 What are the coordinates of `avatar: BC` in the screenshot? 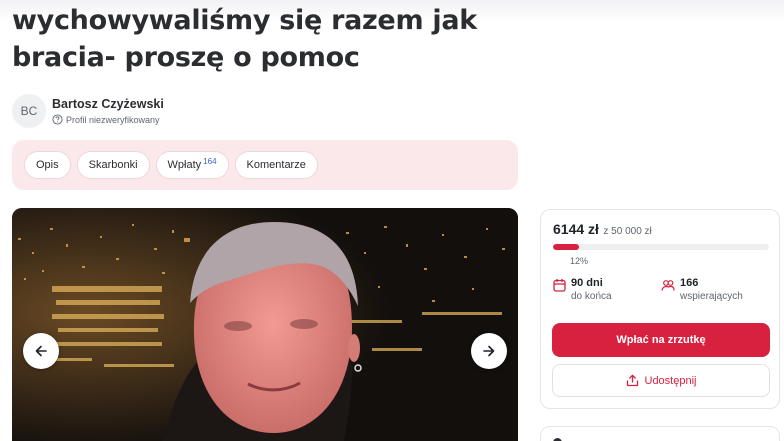 It's located at (29, 111).